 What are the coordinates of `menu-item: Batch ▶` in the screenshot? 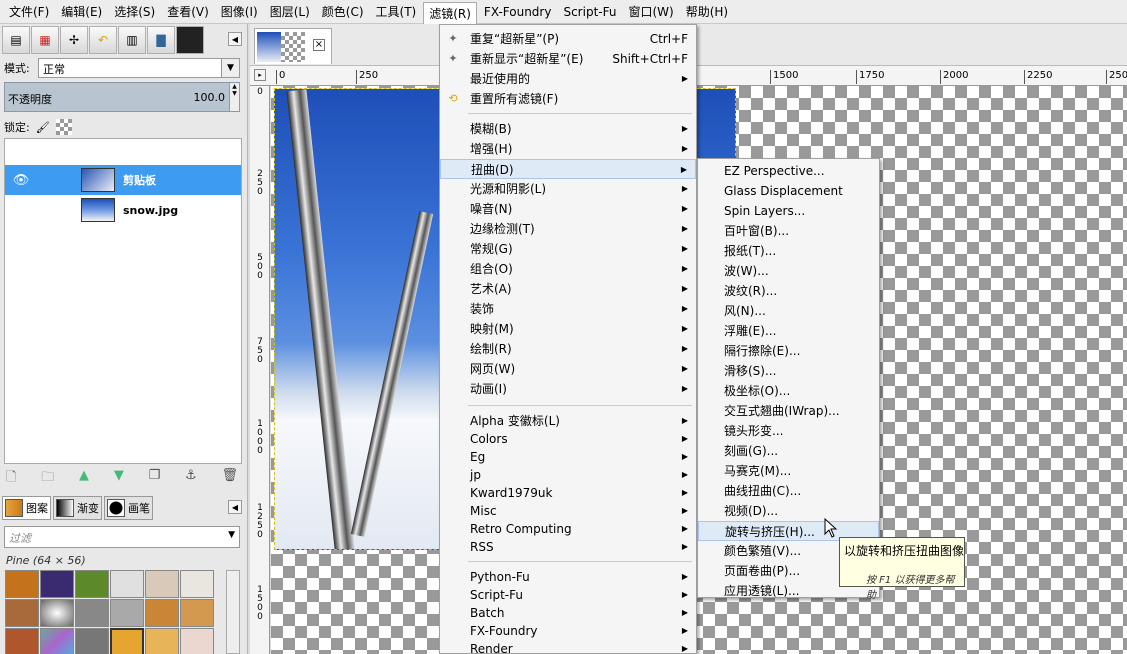 It's located at (568, 613).